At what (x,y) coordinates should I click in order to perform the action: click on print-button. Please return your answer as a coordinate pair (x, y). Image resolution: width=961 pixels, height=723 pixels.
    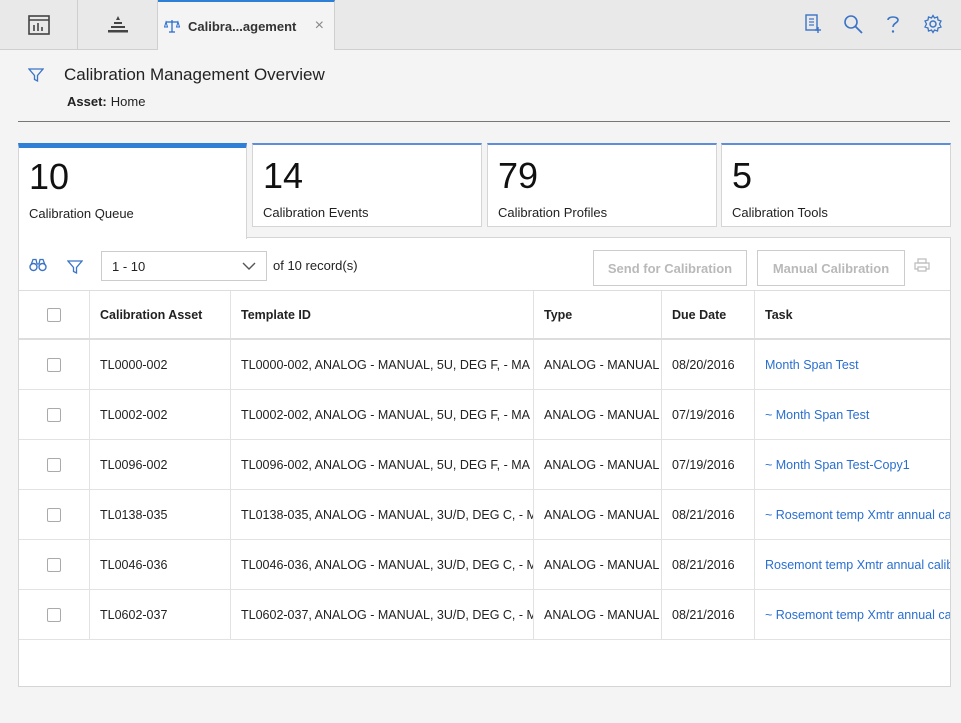
    Looking at the image, I should click on (922, 267).